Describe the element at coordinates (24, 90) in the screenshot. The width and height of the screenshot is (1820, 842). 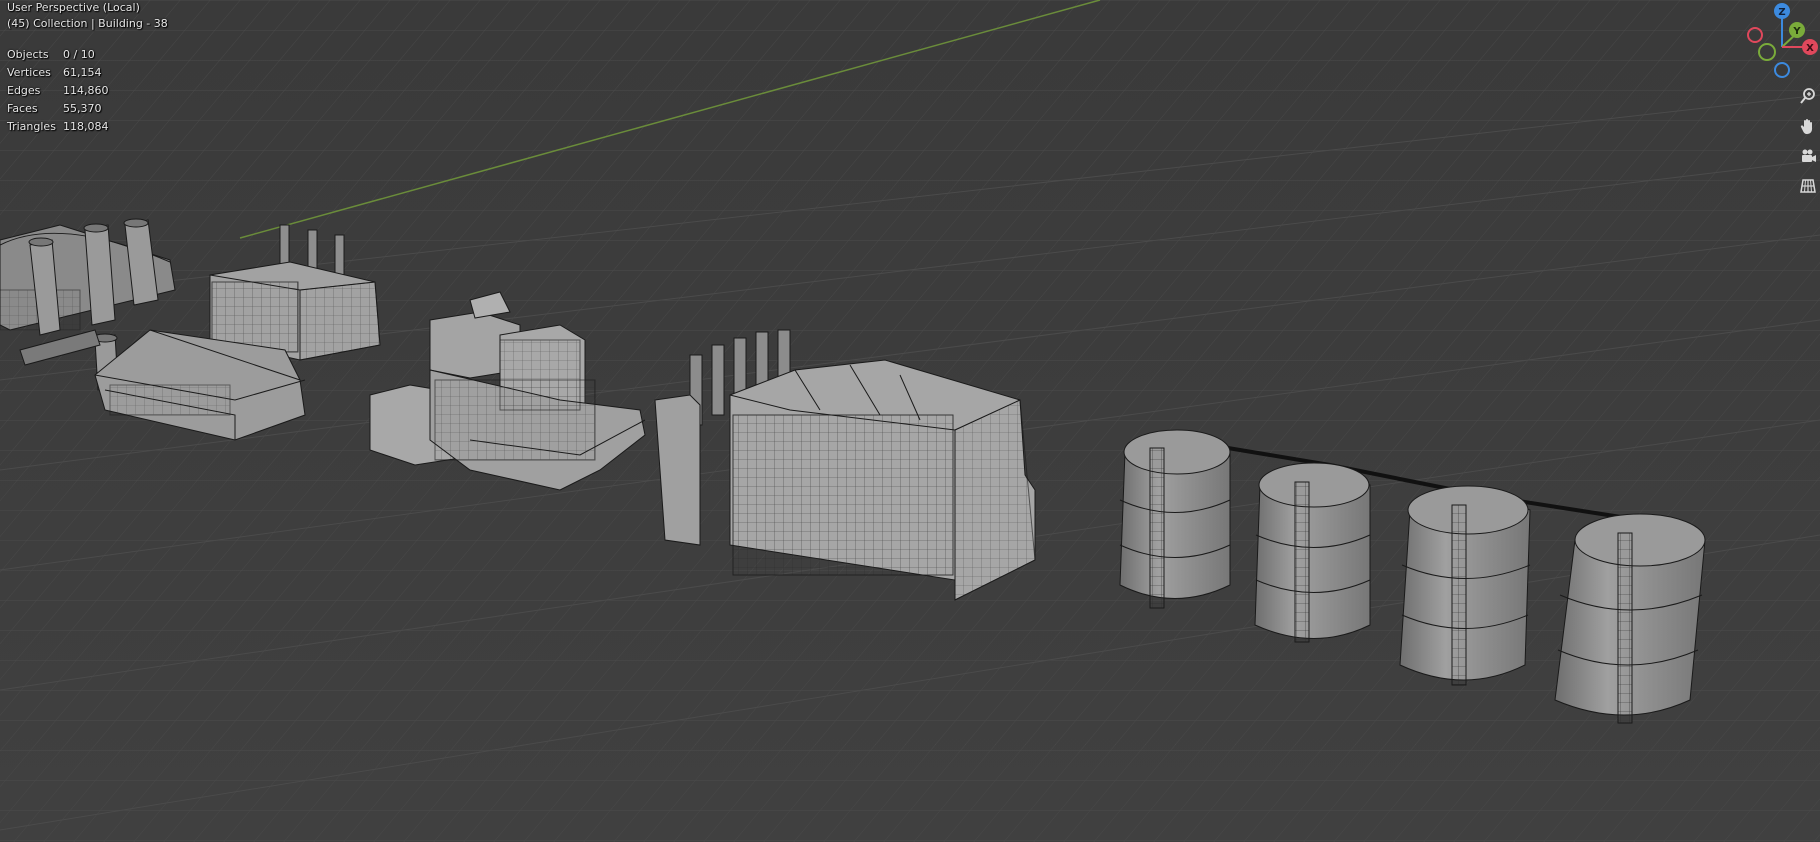
I see `stat-label: Edges` at that location.